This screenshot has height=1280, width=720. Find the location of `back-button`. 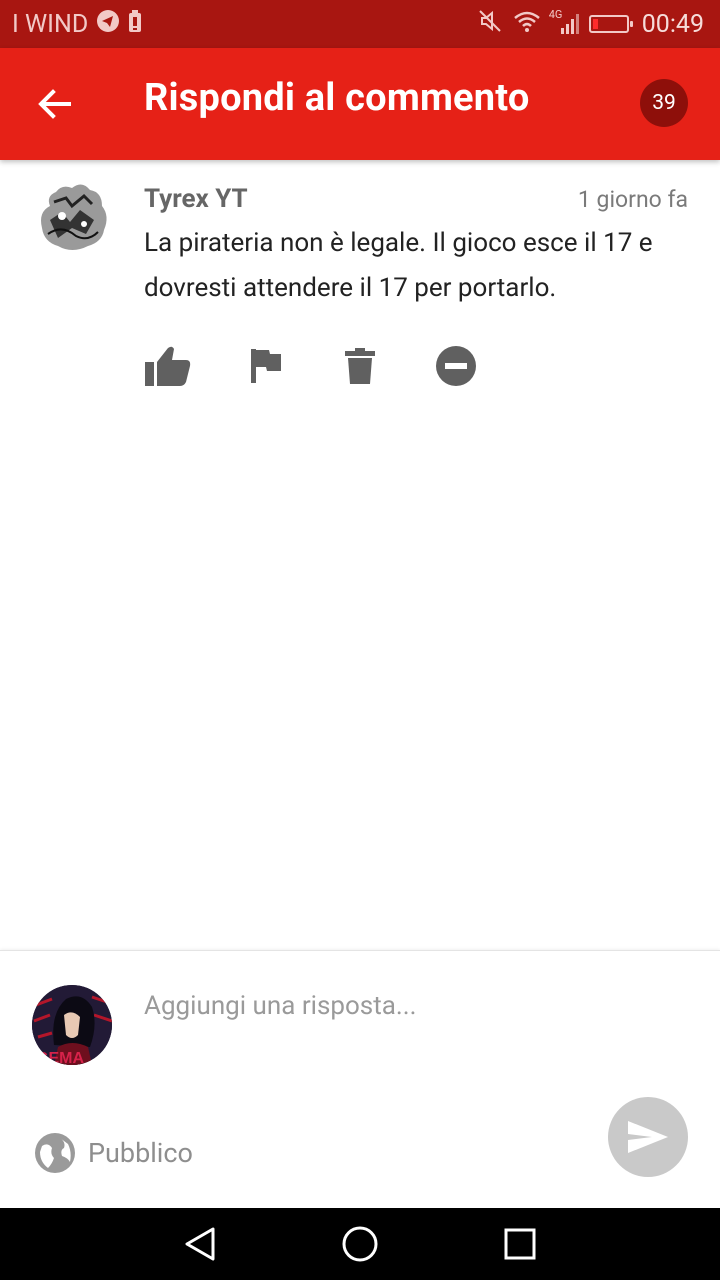

back-button is located at coordinates (54, 104).